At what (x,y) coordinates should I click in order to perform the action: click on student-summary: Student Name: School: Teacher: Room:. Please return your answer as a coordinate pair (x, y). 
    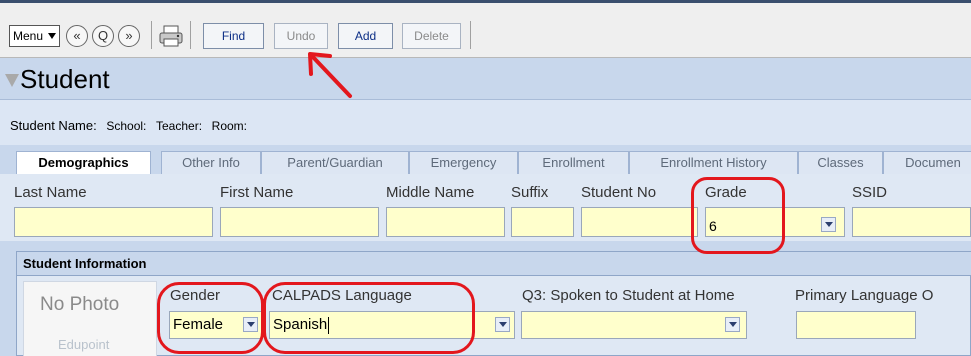
    Looking at the image, I should click on (131, 125).